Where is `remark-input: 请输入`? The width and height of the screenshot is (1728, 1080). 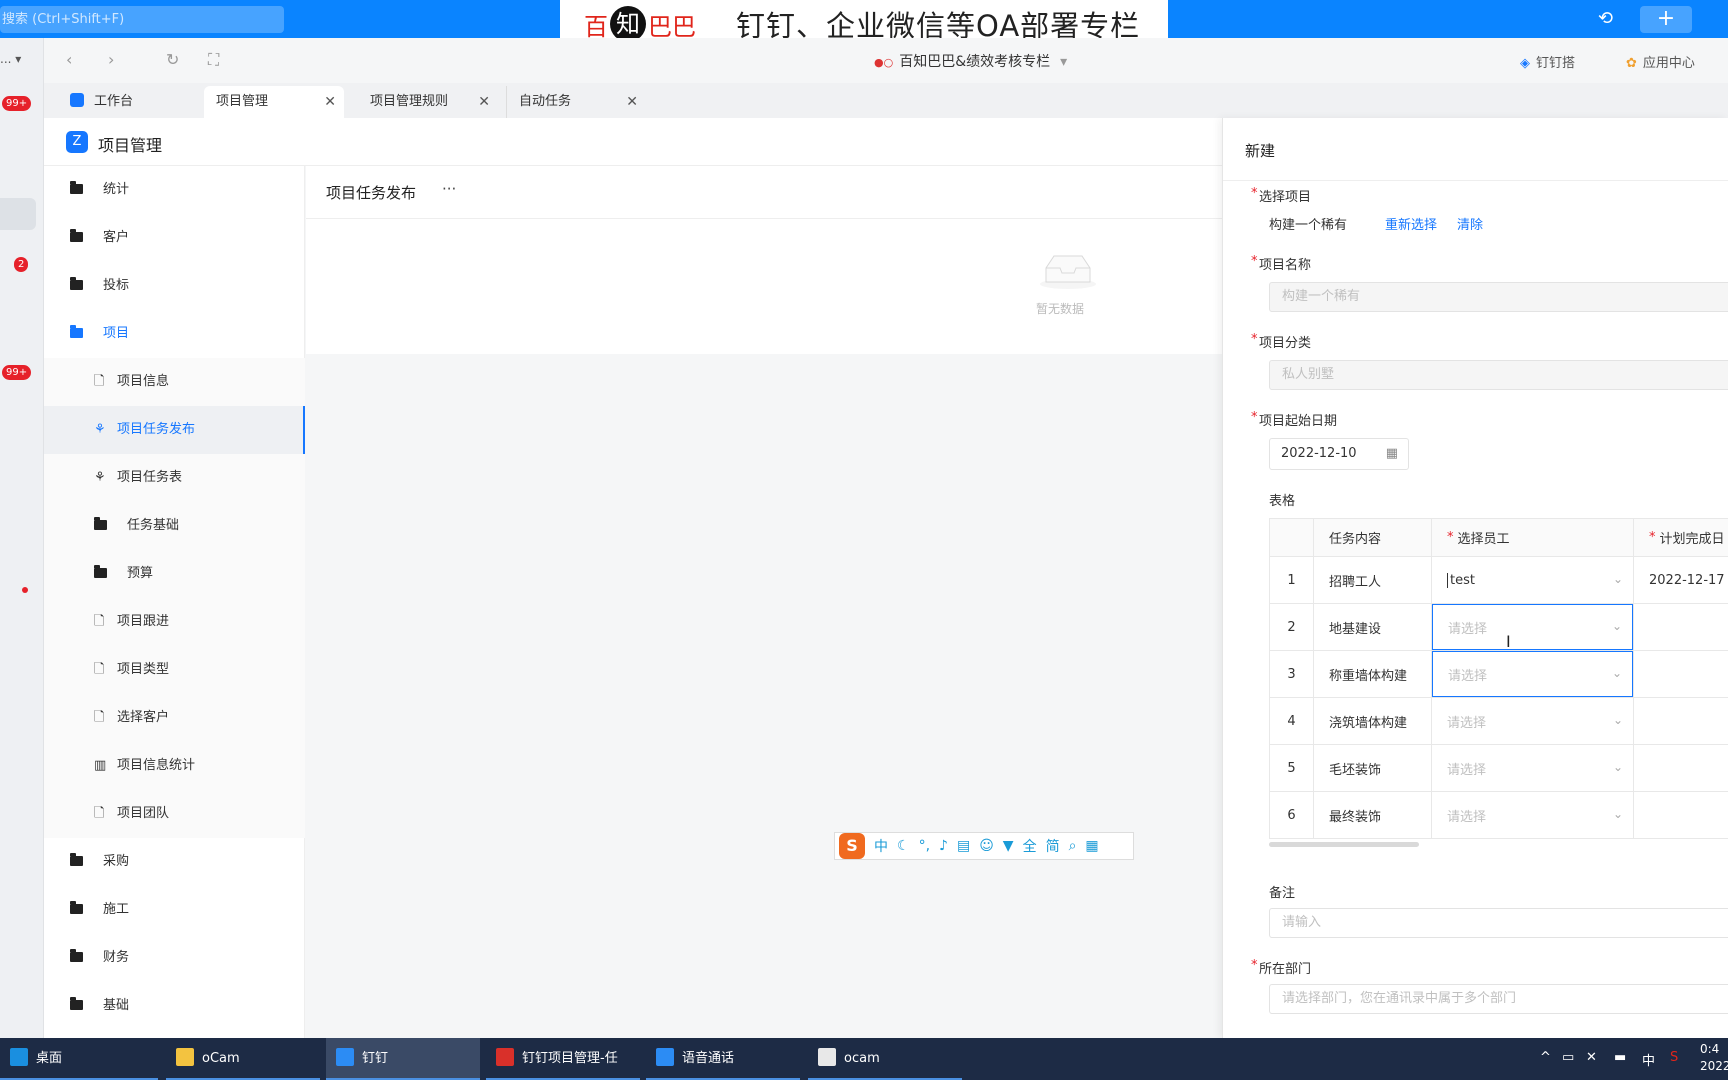
remark-input: 请输入 is located at coordinates (1498, 923).